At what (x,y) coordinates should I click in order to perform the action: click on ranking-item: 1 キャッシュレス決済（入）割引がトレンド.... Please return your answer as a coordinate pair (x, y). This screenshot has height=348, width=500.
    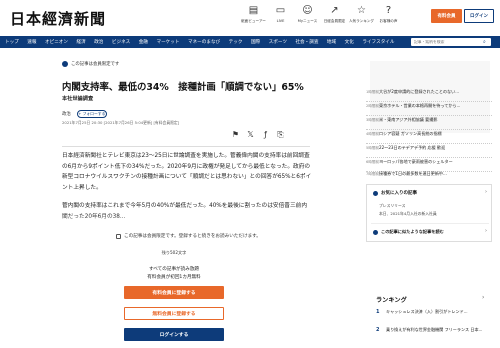
    Looking at the image, I should click on (434, 316).